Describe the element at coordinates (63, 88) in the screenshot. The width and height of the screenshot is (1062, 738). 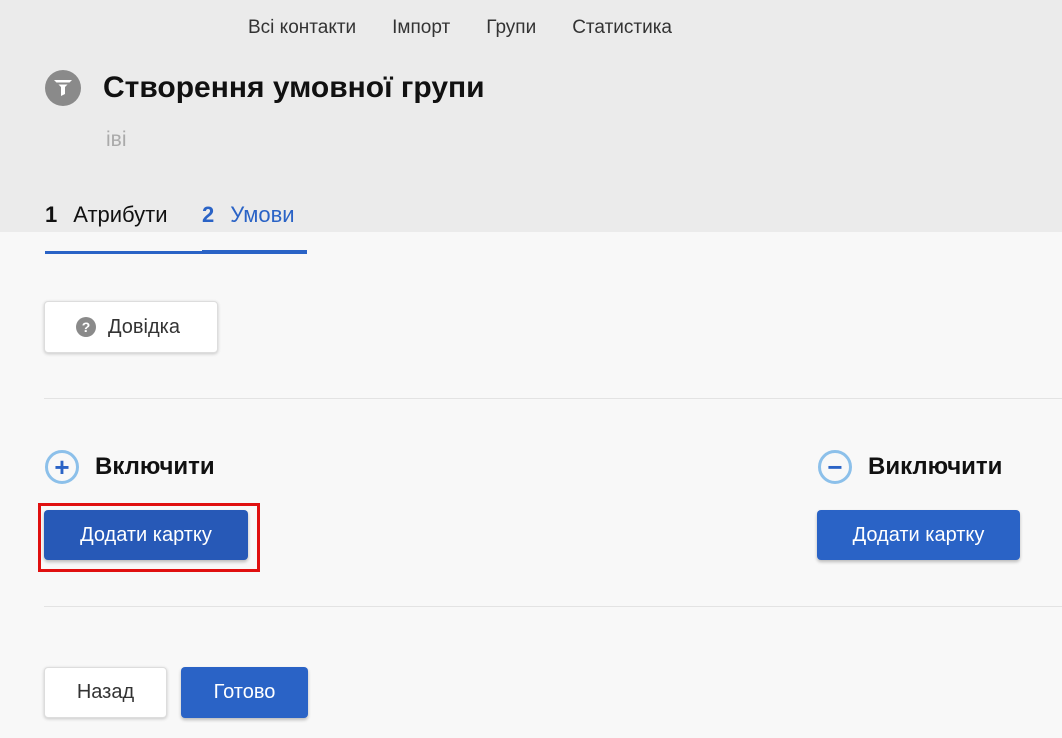
I see `funnel-icon` at that location.